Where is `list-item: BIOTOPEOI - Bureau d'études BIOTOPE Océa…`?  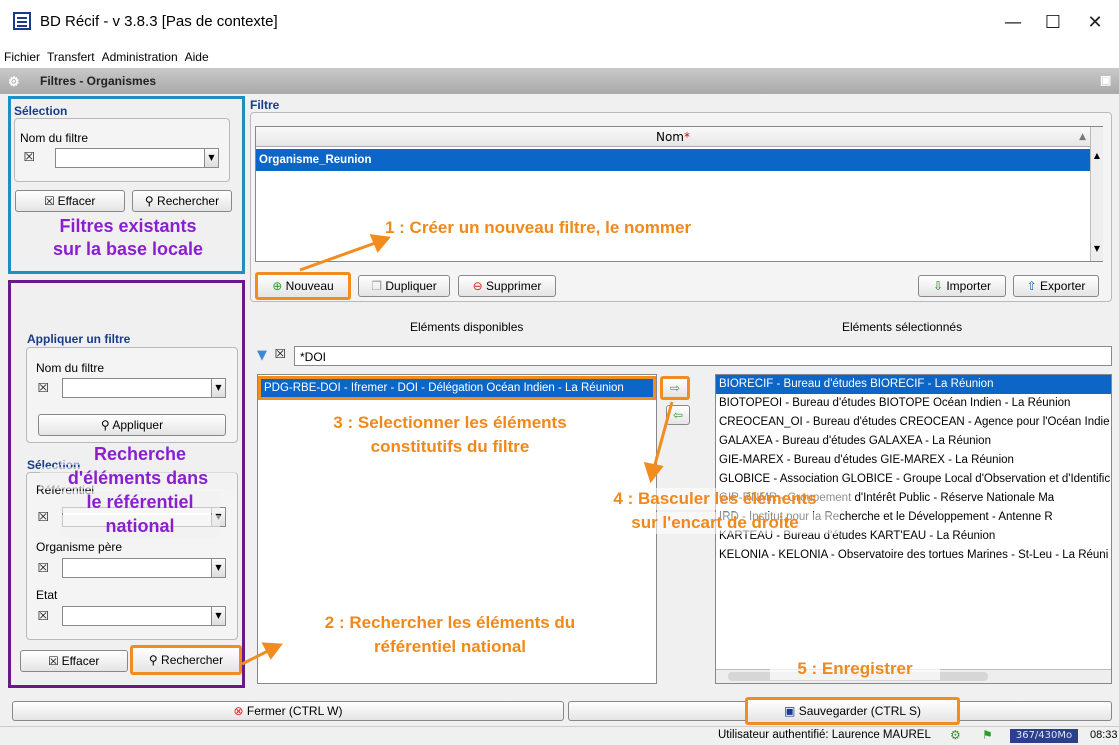
list-item: BIOTOPEOI - Bureau d'études BIOTOPE Océa… is located at coordinates (913, 403).